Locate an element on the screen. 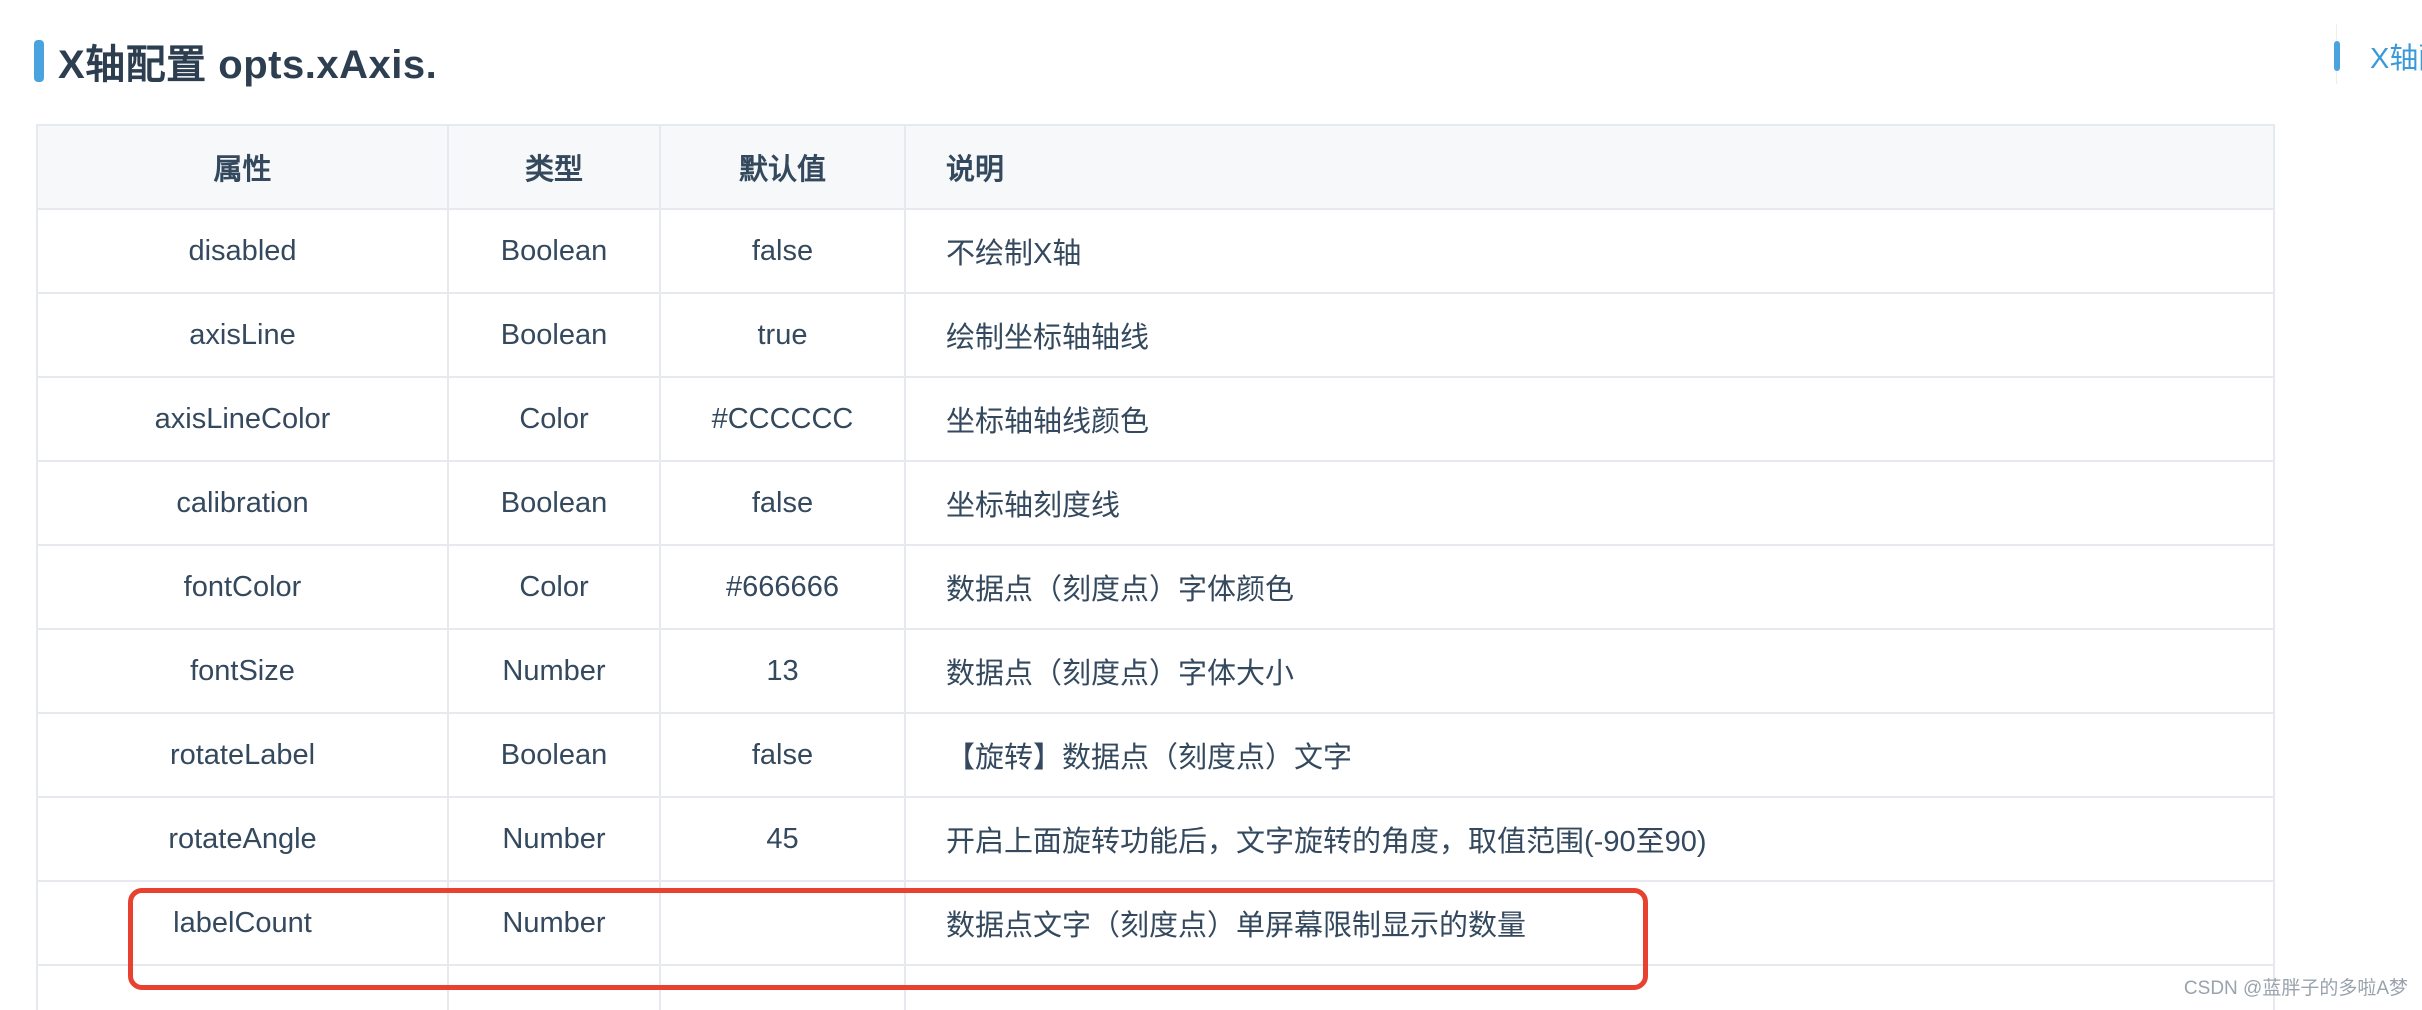 Image resolution: width=2422 pixels, height=1010 pixels. cell-description: 坐标轴刻度线 is located at coordinates (1589, 503).